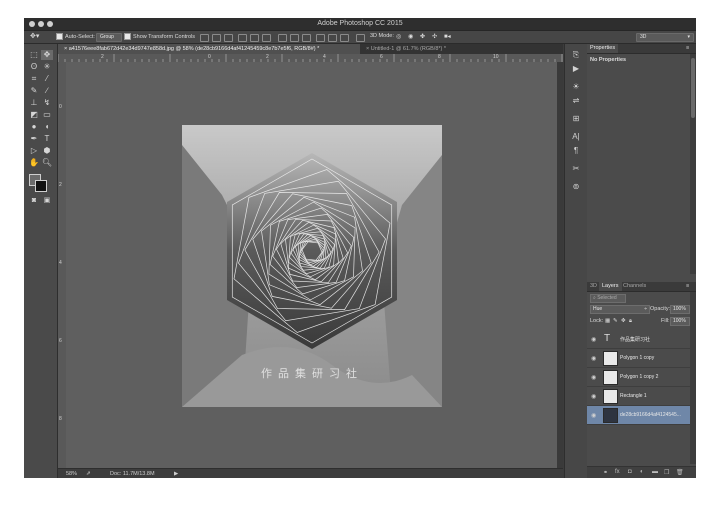  What do you see at coordinates (576, 169) in the screenshot?
I see `tools-preset-icon: ✂` at bounding box center [576, 169].